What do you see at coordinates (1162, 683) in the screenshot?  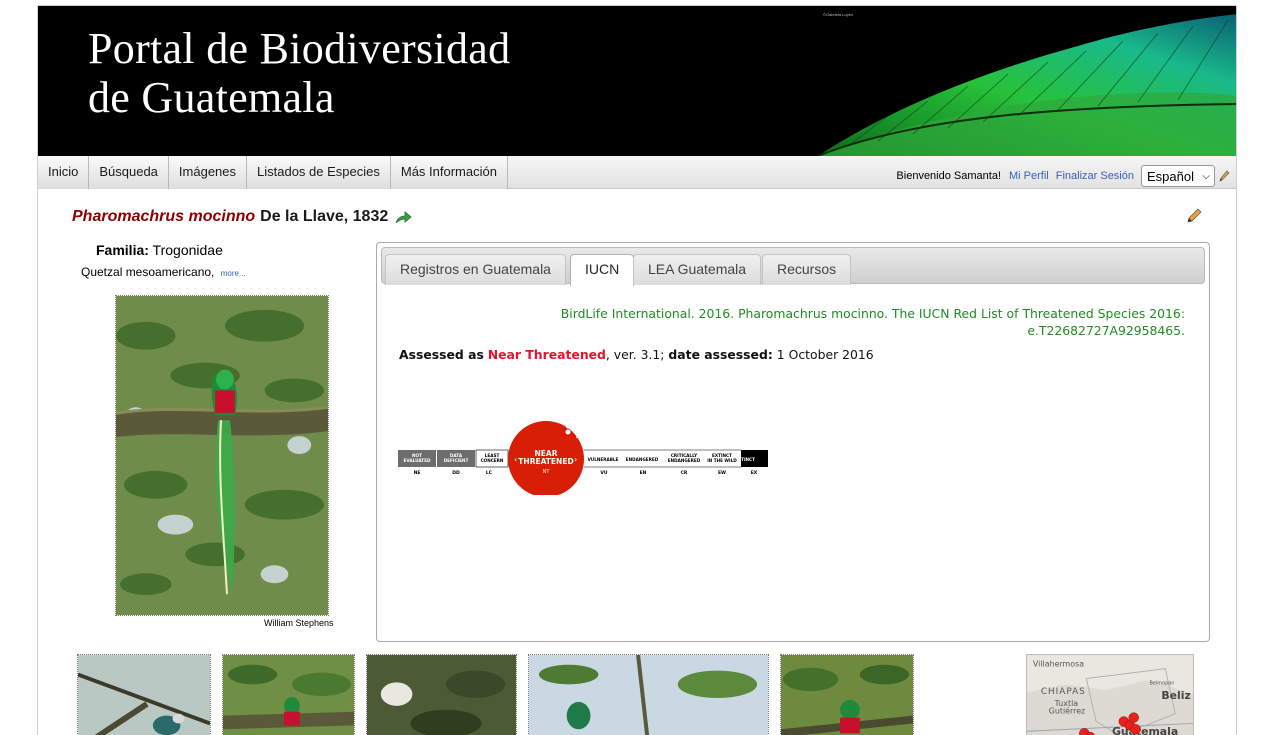 I see `map-label-belmopan: Belmopan` at bounding box center [1162, 683].